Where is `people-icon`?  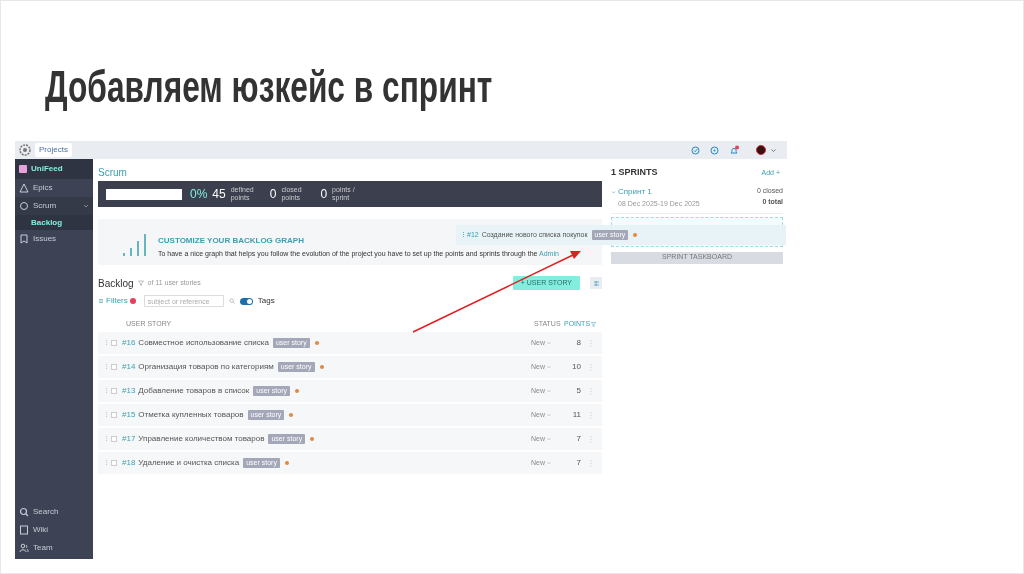
people-icon is located at coordinates (24, 548).